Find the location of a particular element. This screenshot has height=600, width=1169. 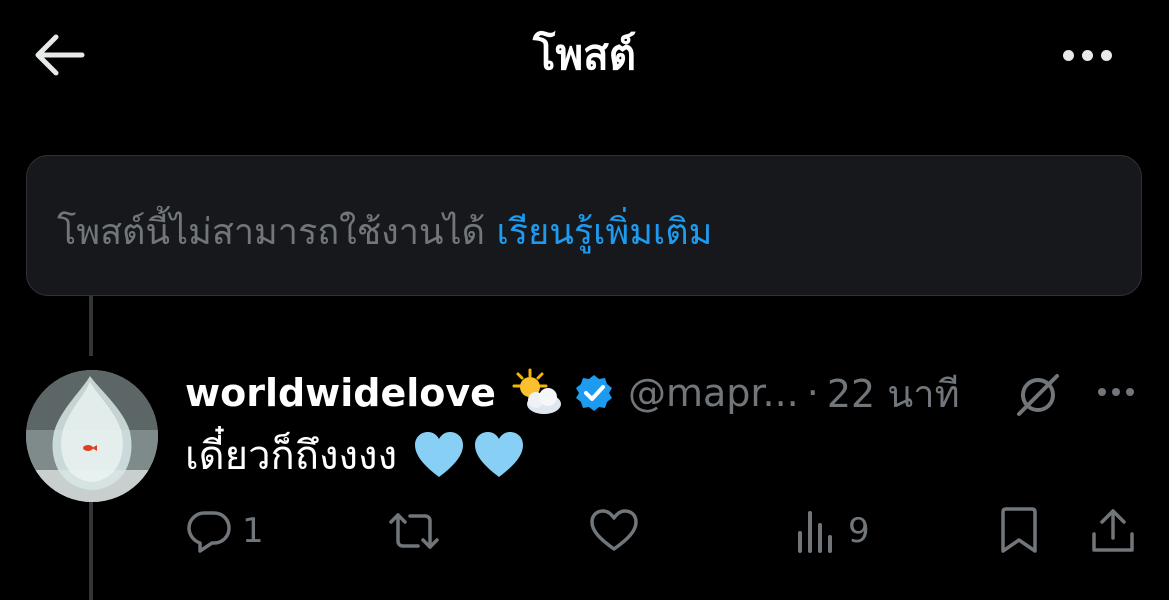

retweet-button is located at coordinates (414, 531).